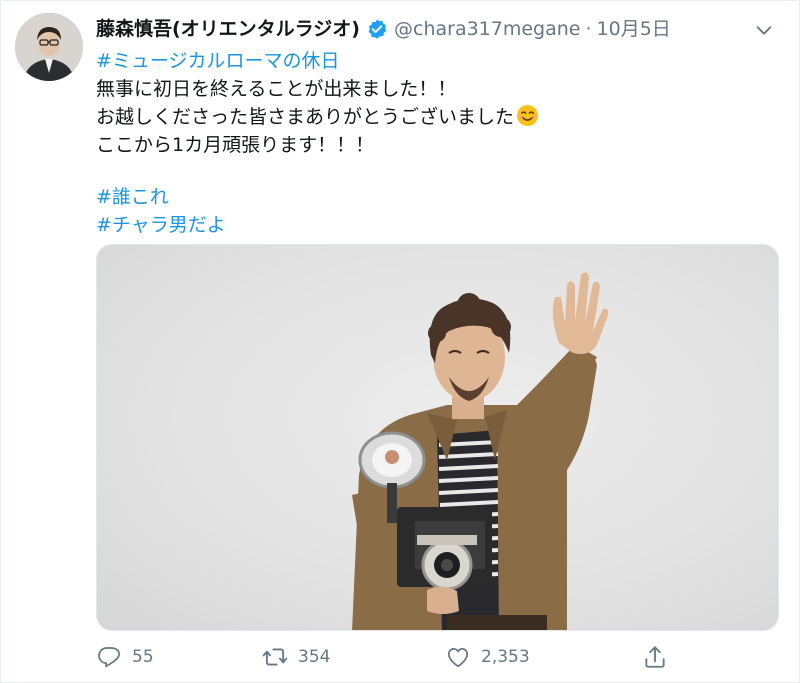 The height and width of the screenshot is (683, 800). What do you see at coordinates (125, 657) in the screenshot?
I see `reply-button: 55` at bounding box center [125, 657].